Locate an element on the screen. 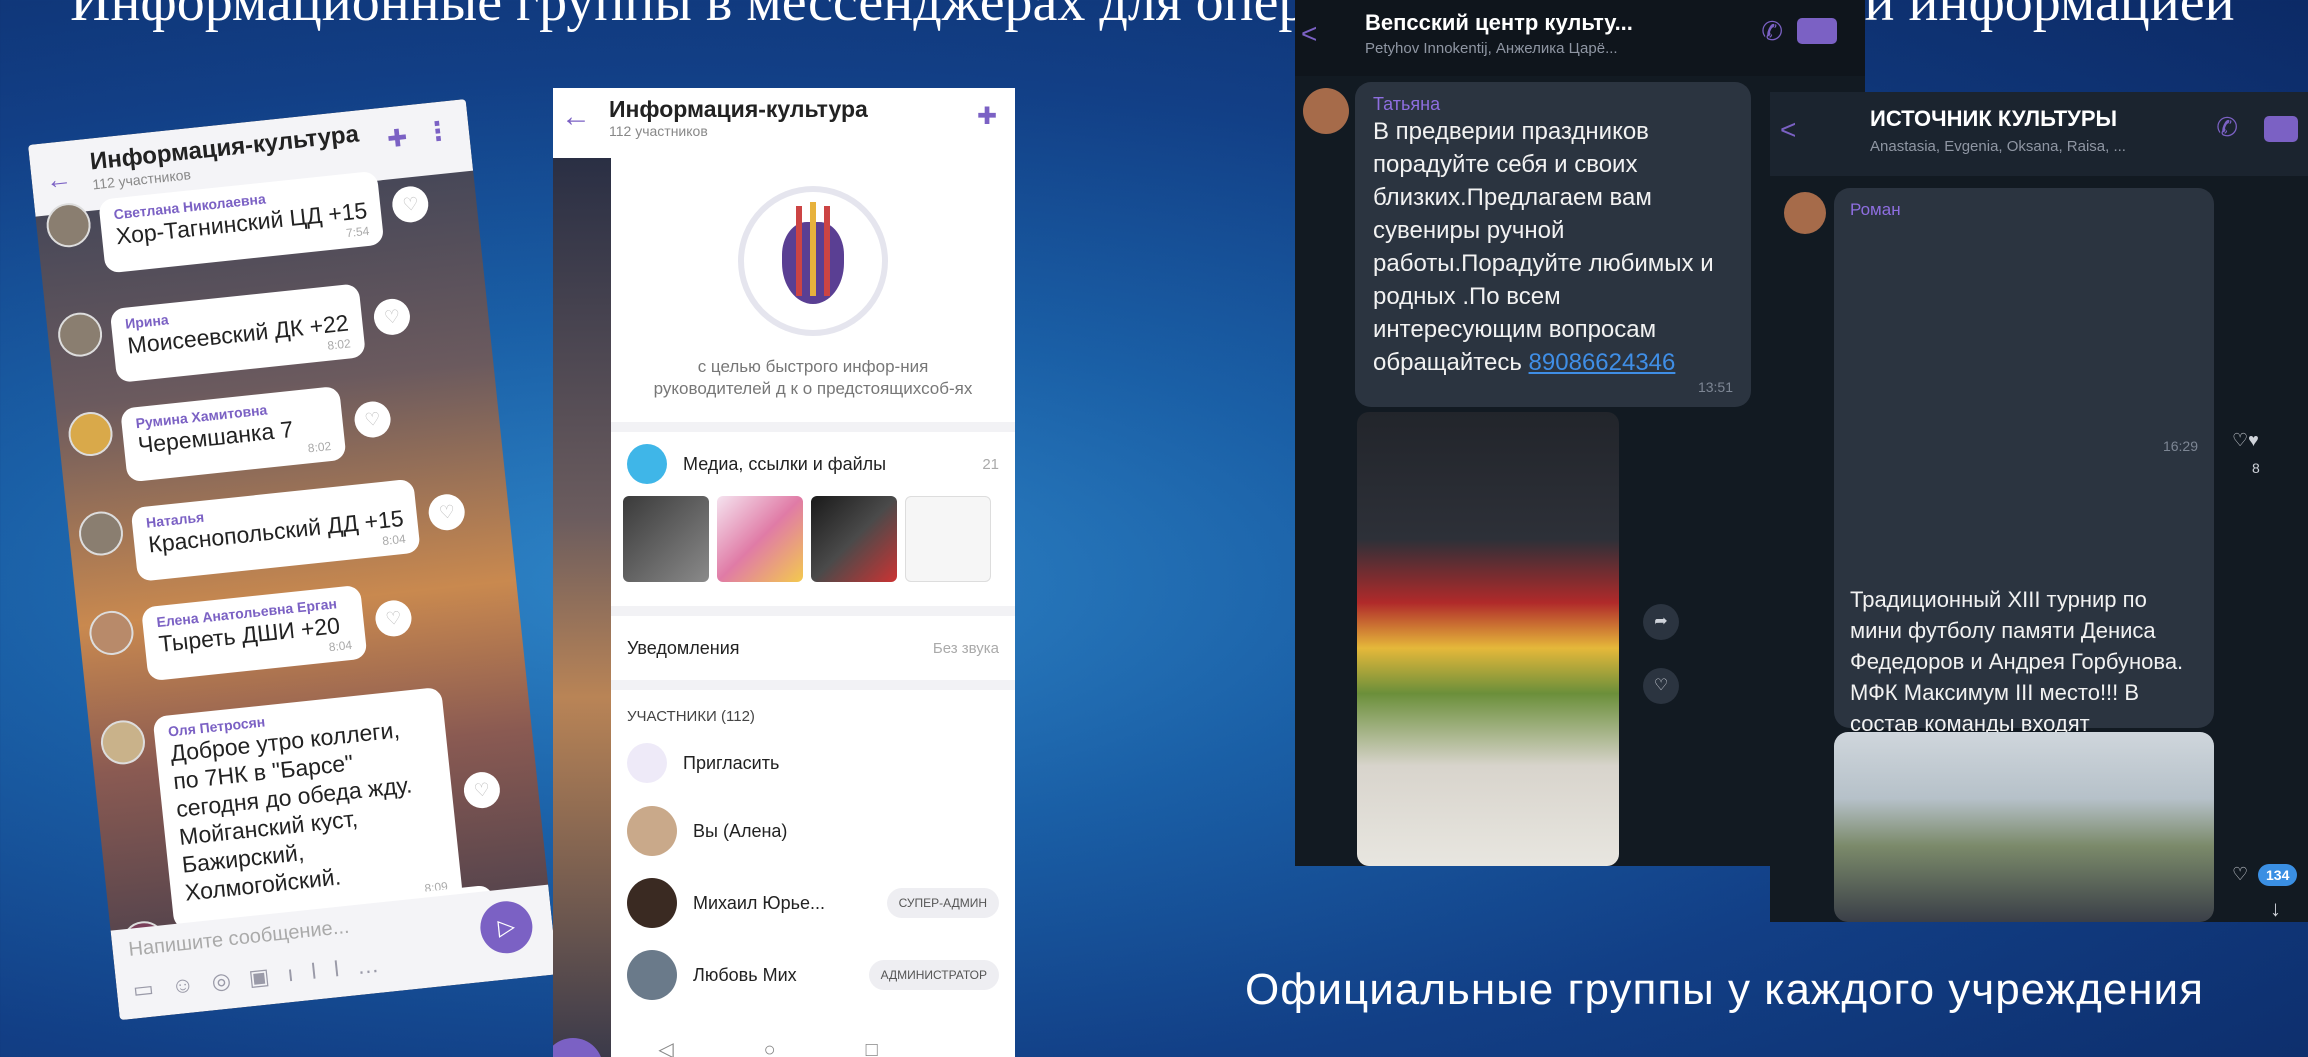 The image size is (2308, 1057). group-logo is located at coordinates (813, 261).